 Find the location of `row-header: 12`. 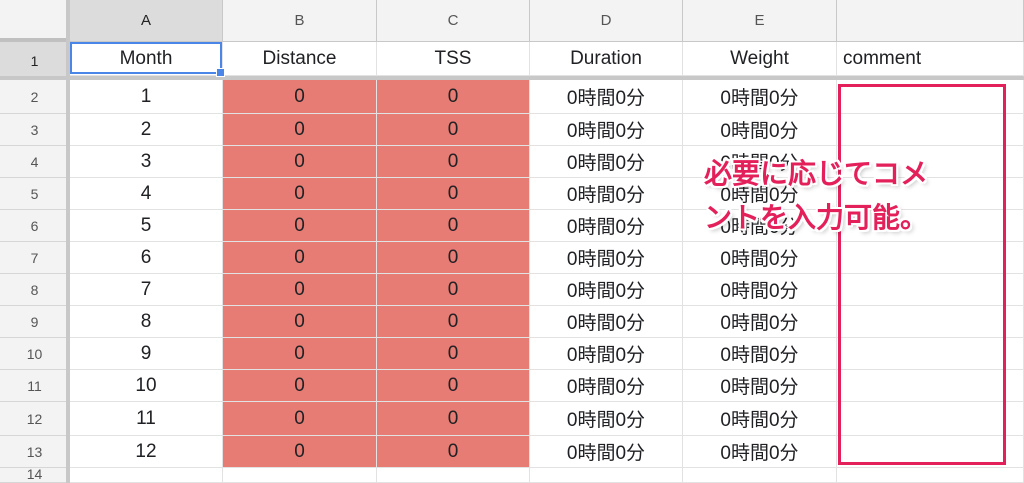

row-header: 12 is located at coordinates (35, 419).